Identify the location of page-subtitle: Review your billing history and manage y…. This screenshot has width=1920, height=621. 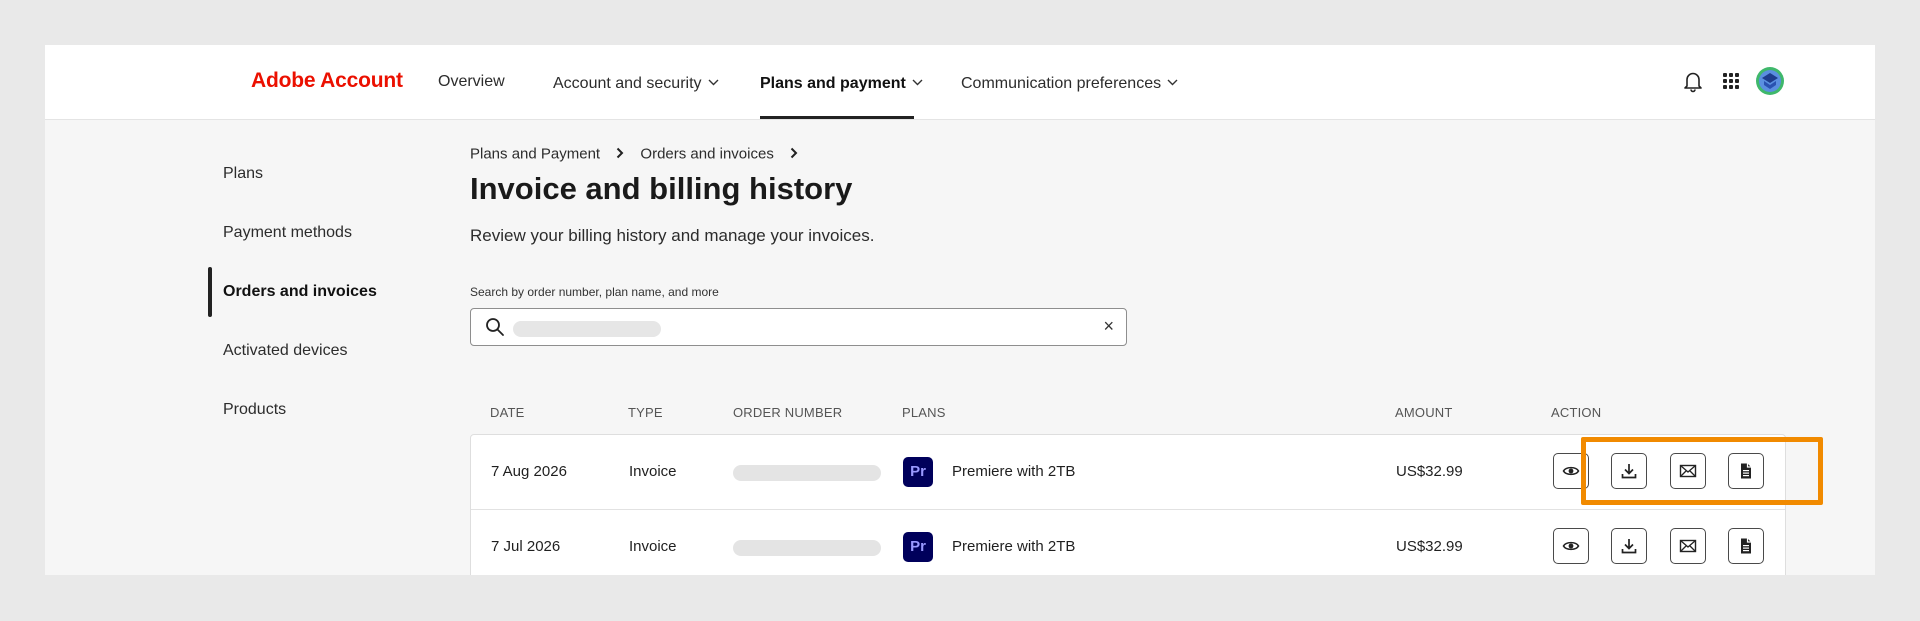
(672, 235).